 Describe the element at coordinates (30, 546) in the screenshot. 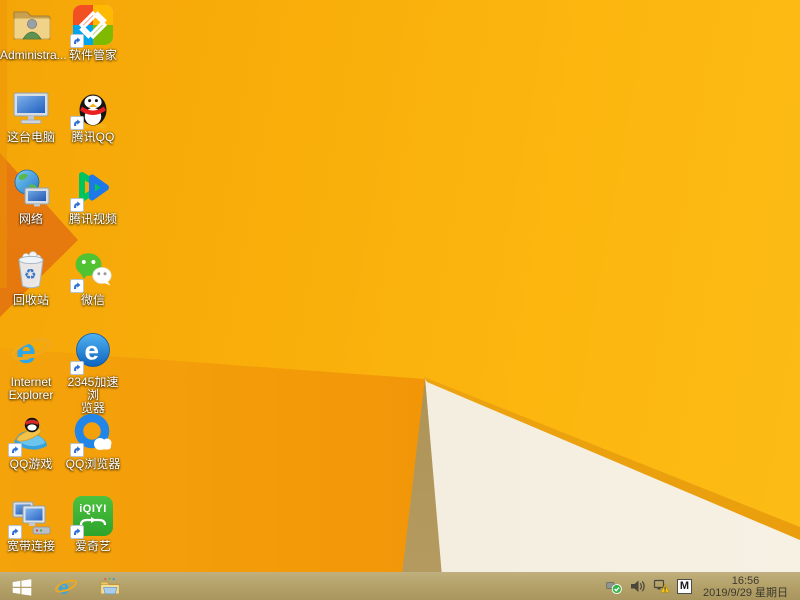

I see `icon-label: 宽带连接` at that location.